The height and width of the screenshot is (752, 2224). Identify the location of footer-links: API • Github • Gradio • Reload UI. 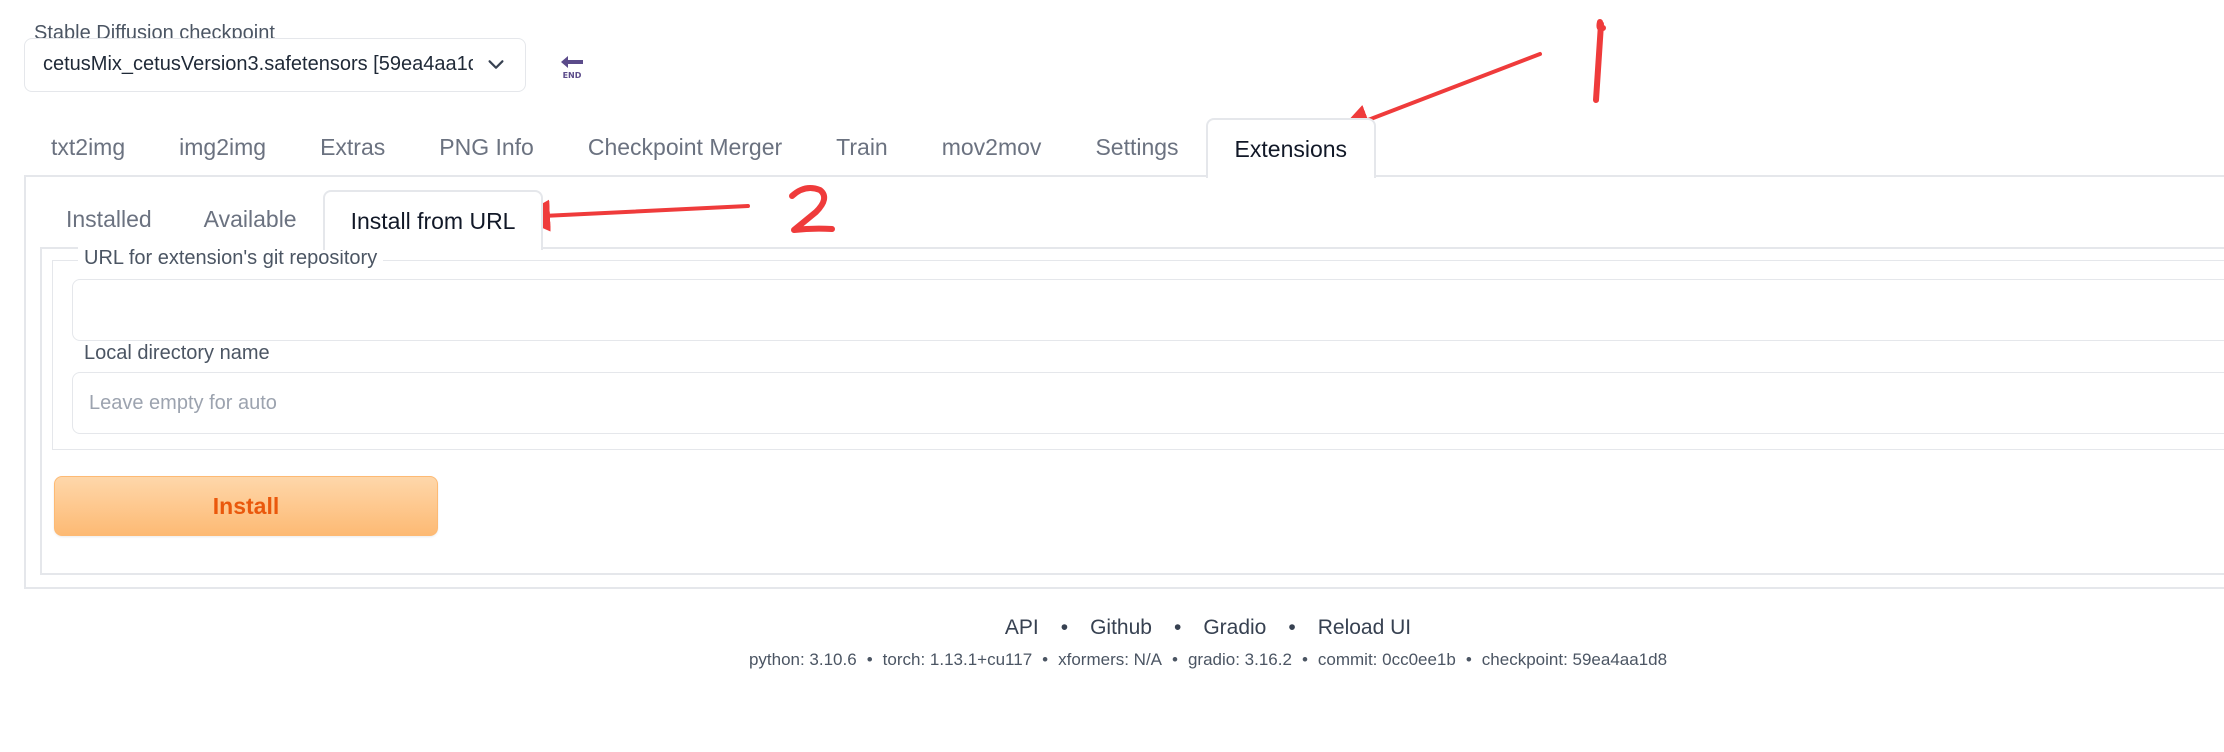
(1112, 628).